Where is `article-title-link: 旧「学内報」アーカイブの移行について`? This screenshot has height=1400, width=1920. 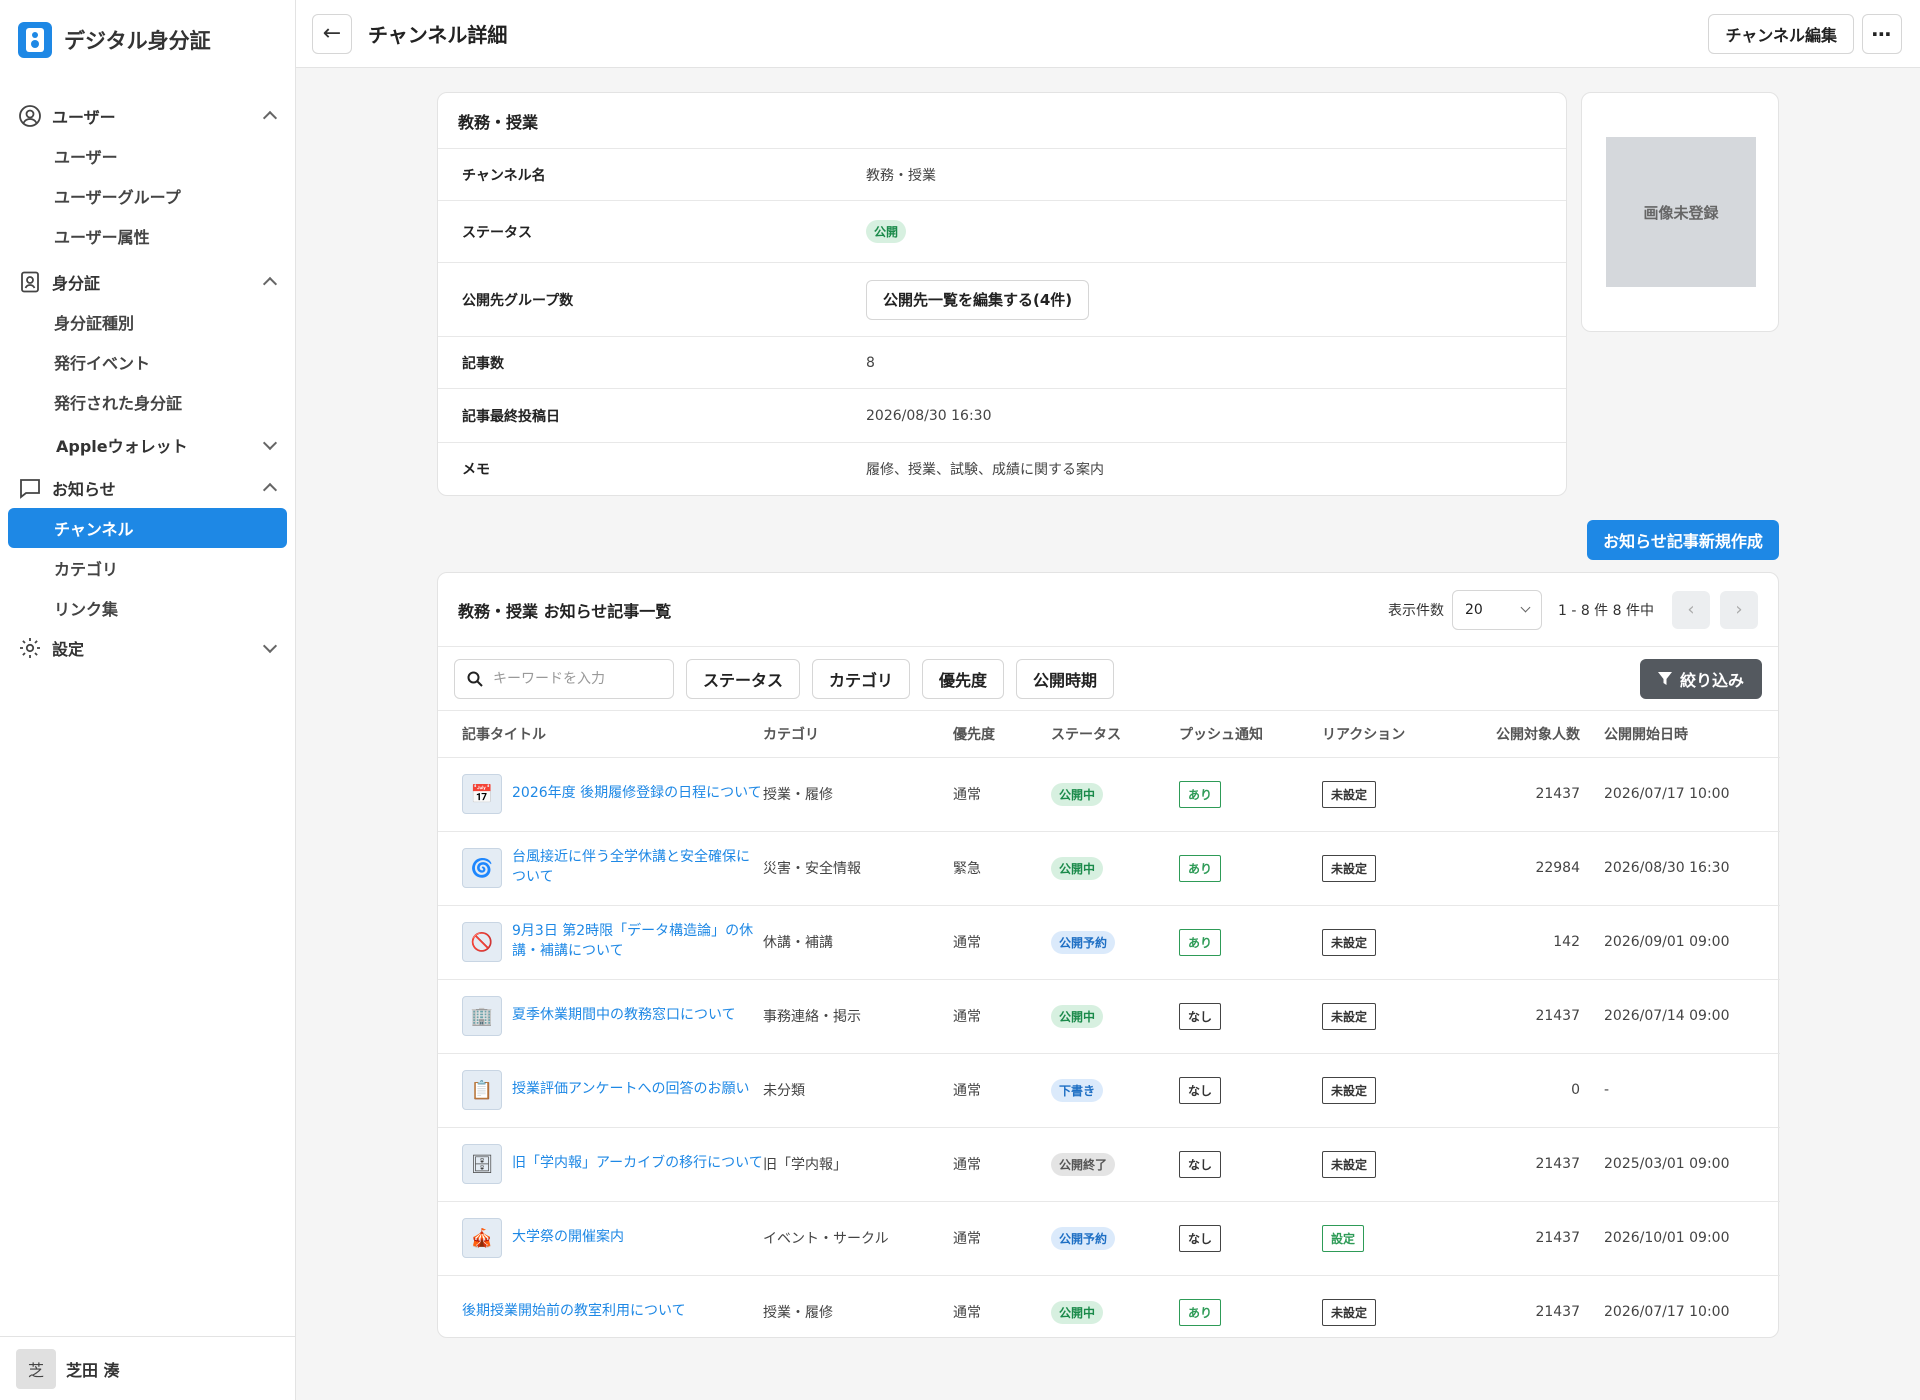
article-title-link: 旧「学内報」アーカイブの移行について is located at coordinates (637, 1164).